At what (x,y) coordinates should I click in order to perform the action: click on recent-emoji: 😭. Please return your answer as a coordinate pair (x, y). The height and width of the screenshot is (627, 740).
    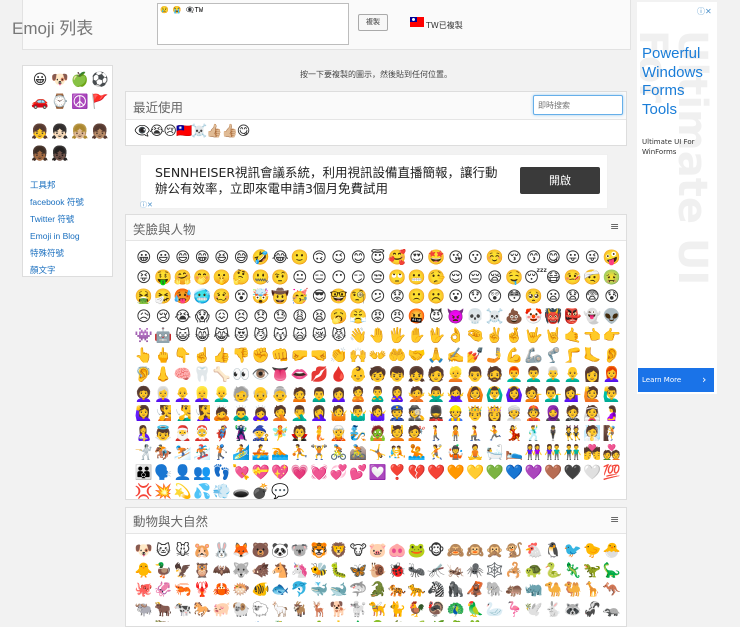
    Looking at the image, I should click on (156, 131).